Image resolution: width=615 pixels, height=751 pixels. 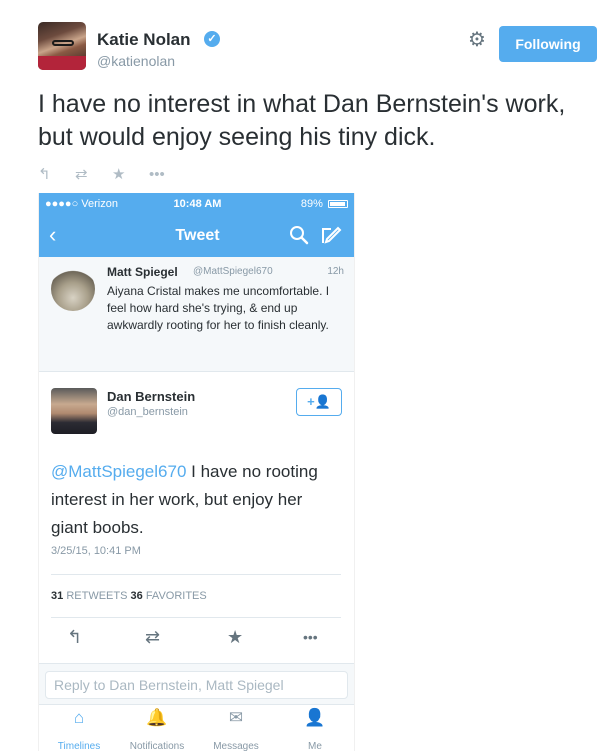 I want to click on shirt-detail, so click(x=62, y=63).